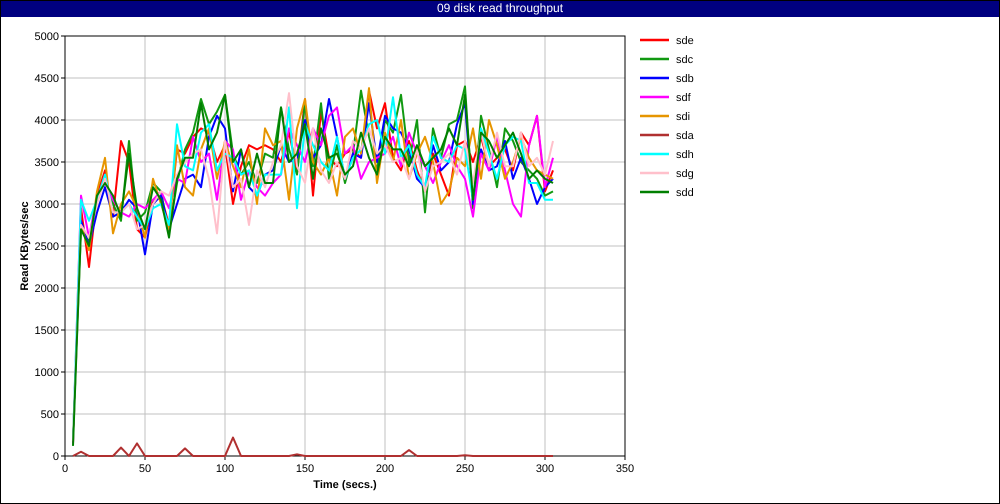  What do you see at coordinates (46, 79) in the screenshot?
I see `tick-label: 4500` at bounding box center [46, 79].